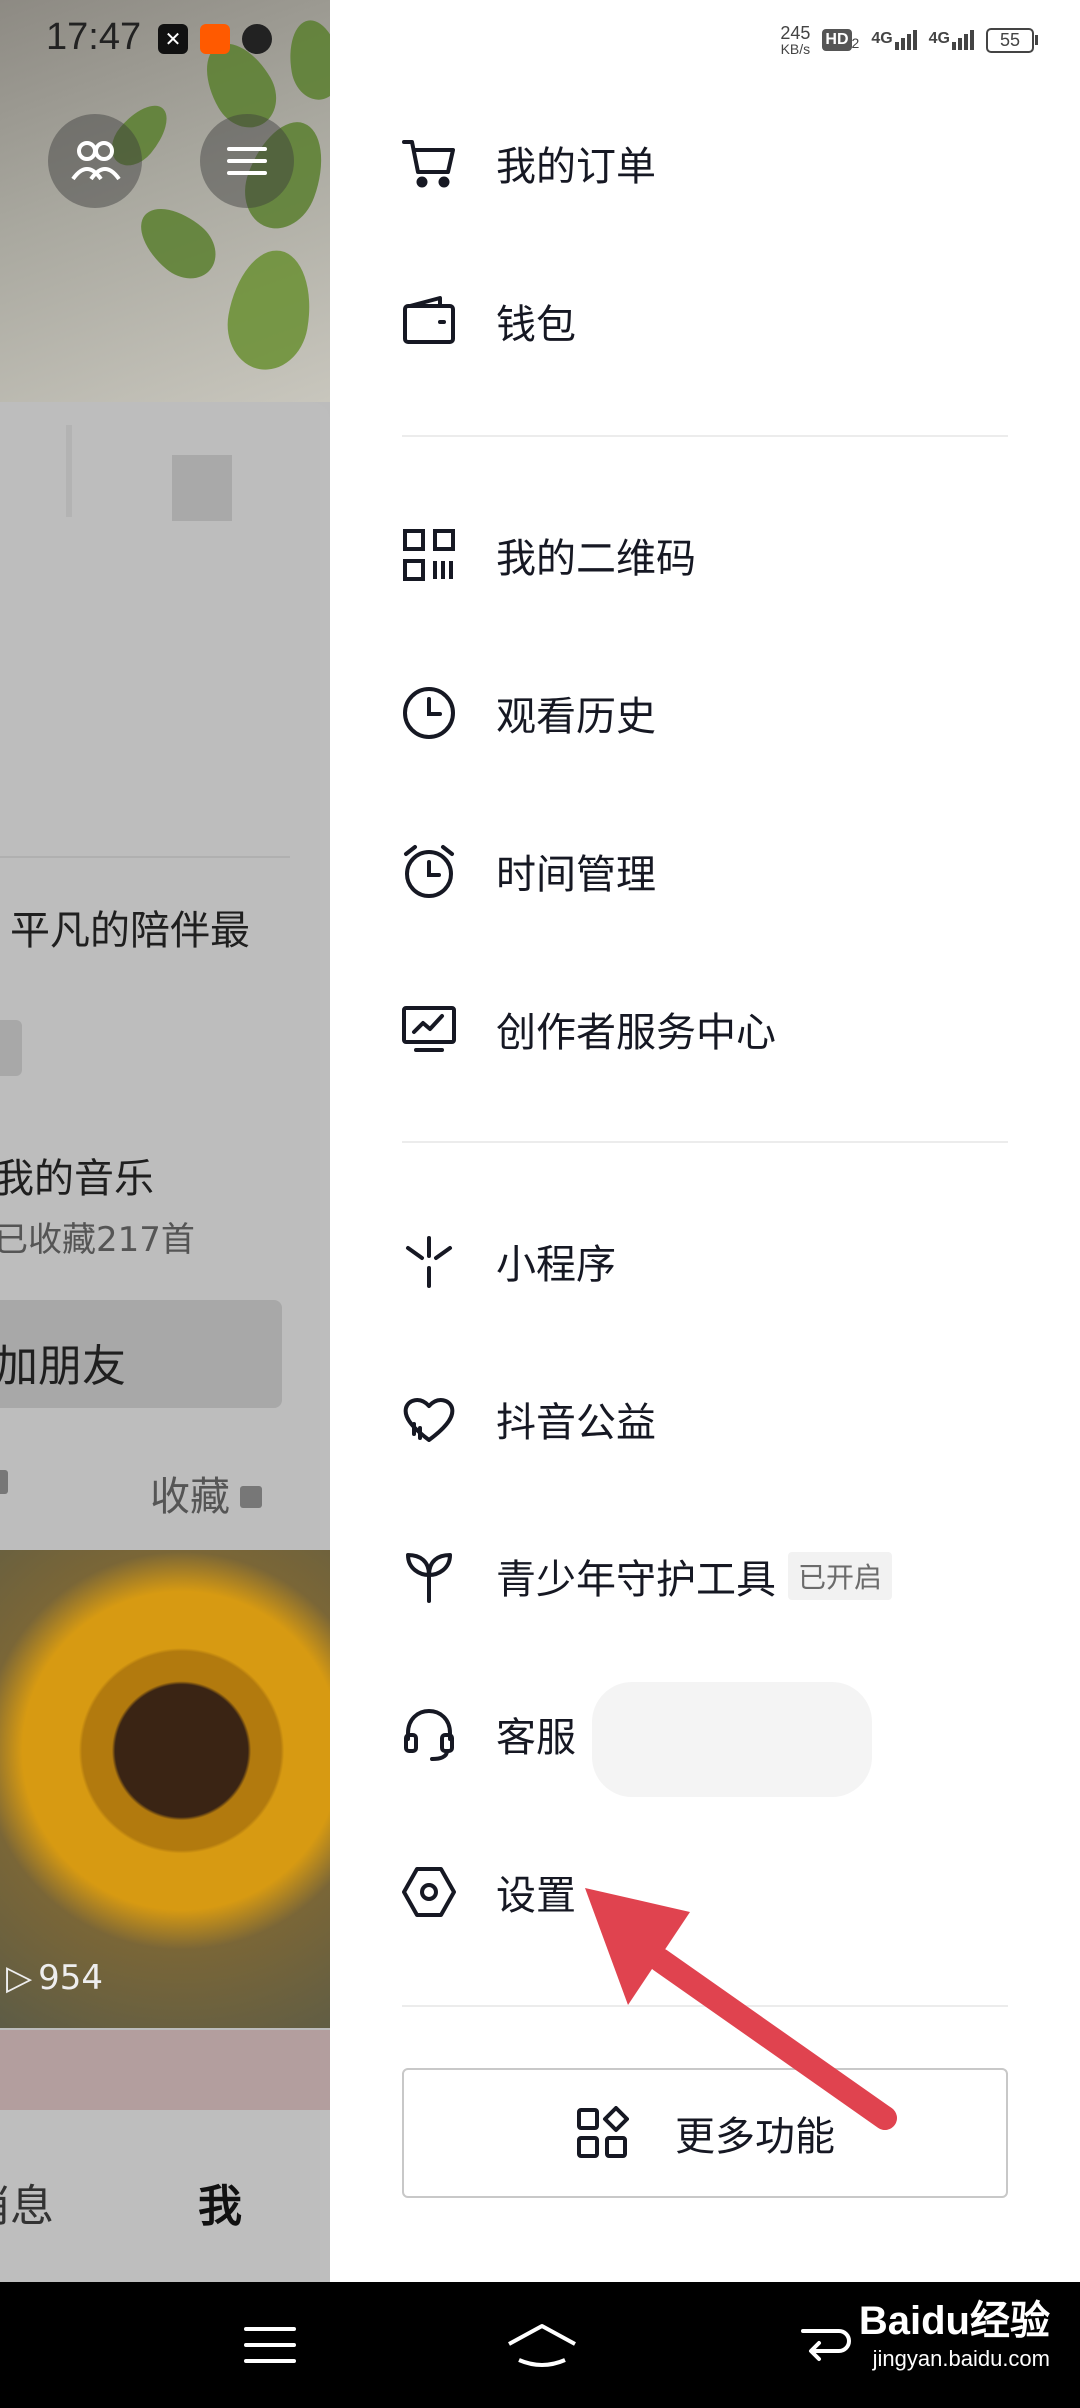 Image resolution: width=1080 pixels, height=2408 pixels. Describe the element at coordinates (961, 2358) in the screenshot. I see `watermark-url: jingyan.baidu.com` at that location.